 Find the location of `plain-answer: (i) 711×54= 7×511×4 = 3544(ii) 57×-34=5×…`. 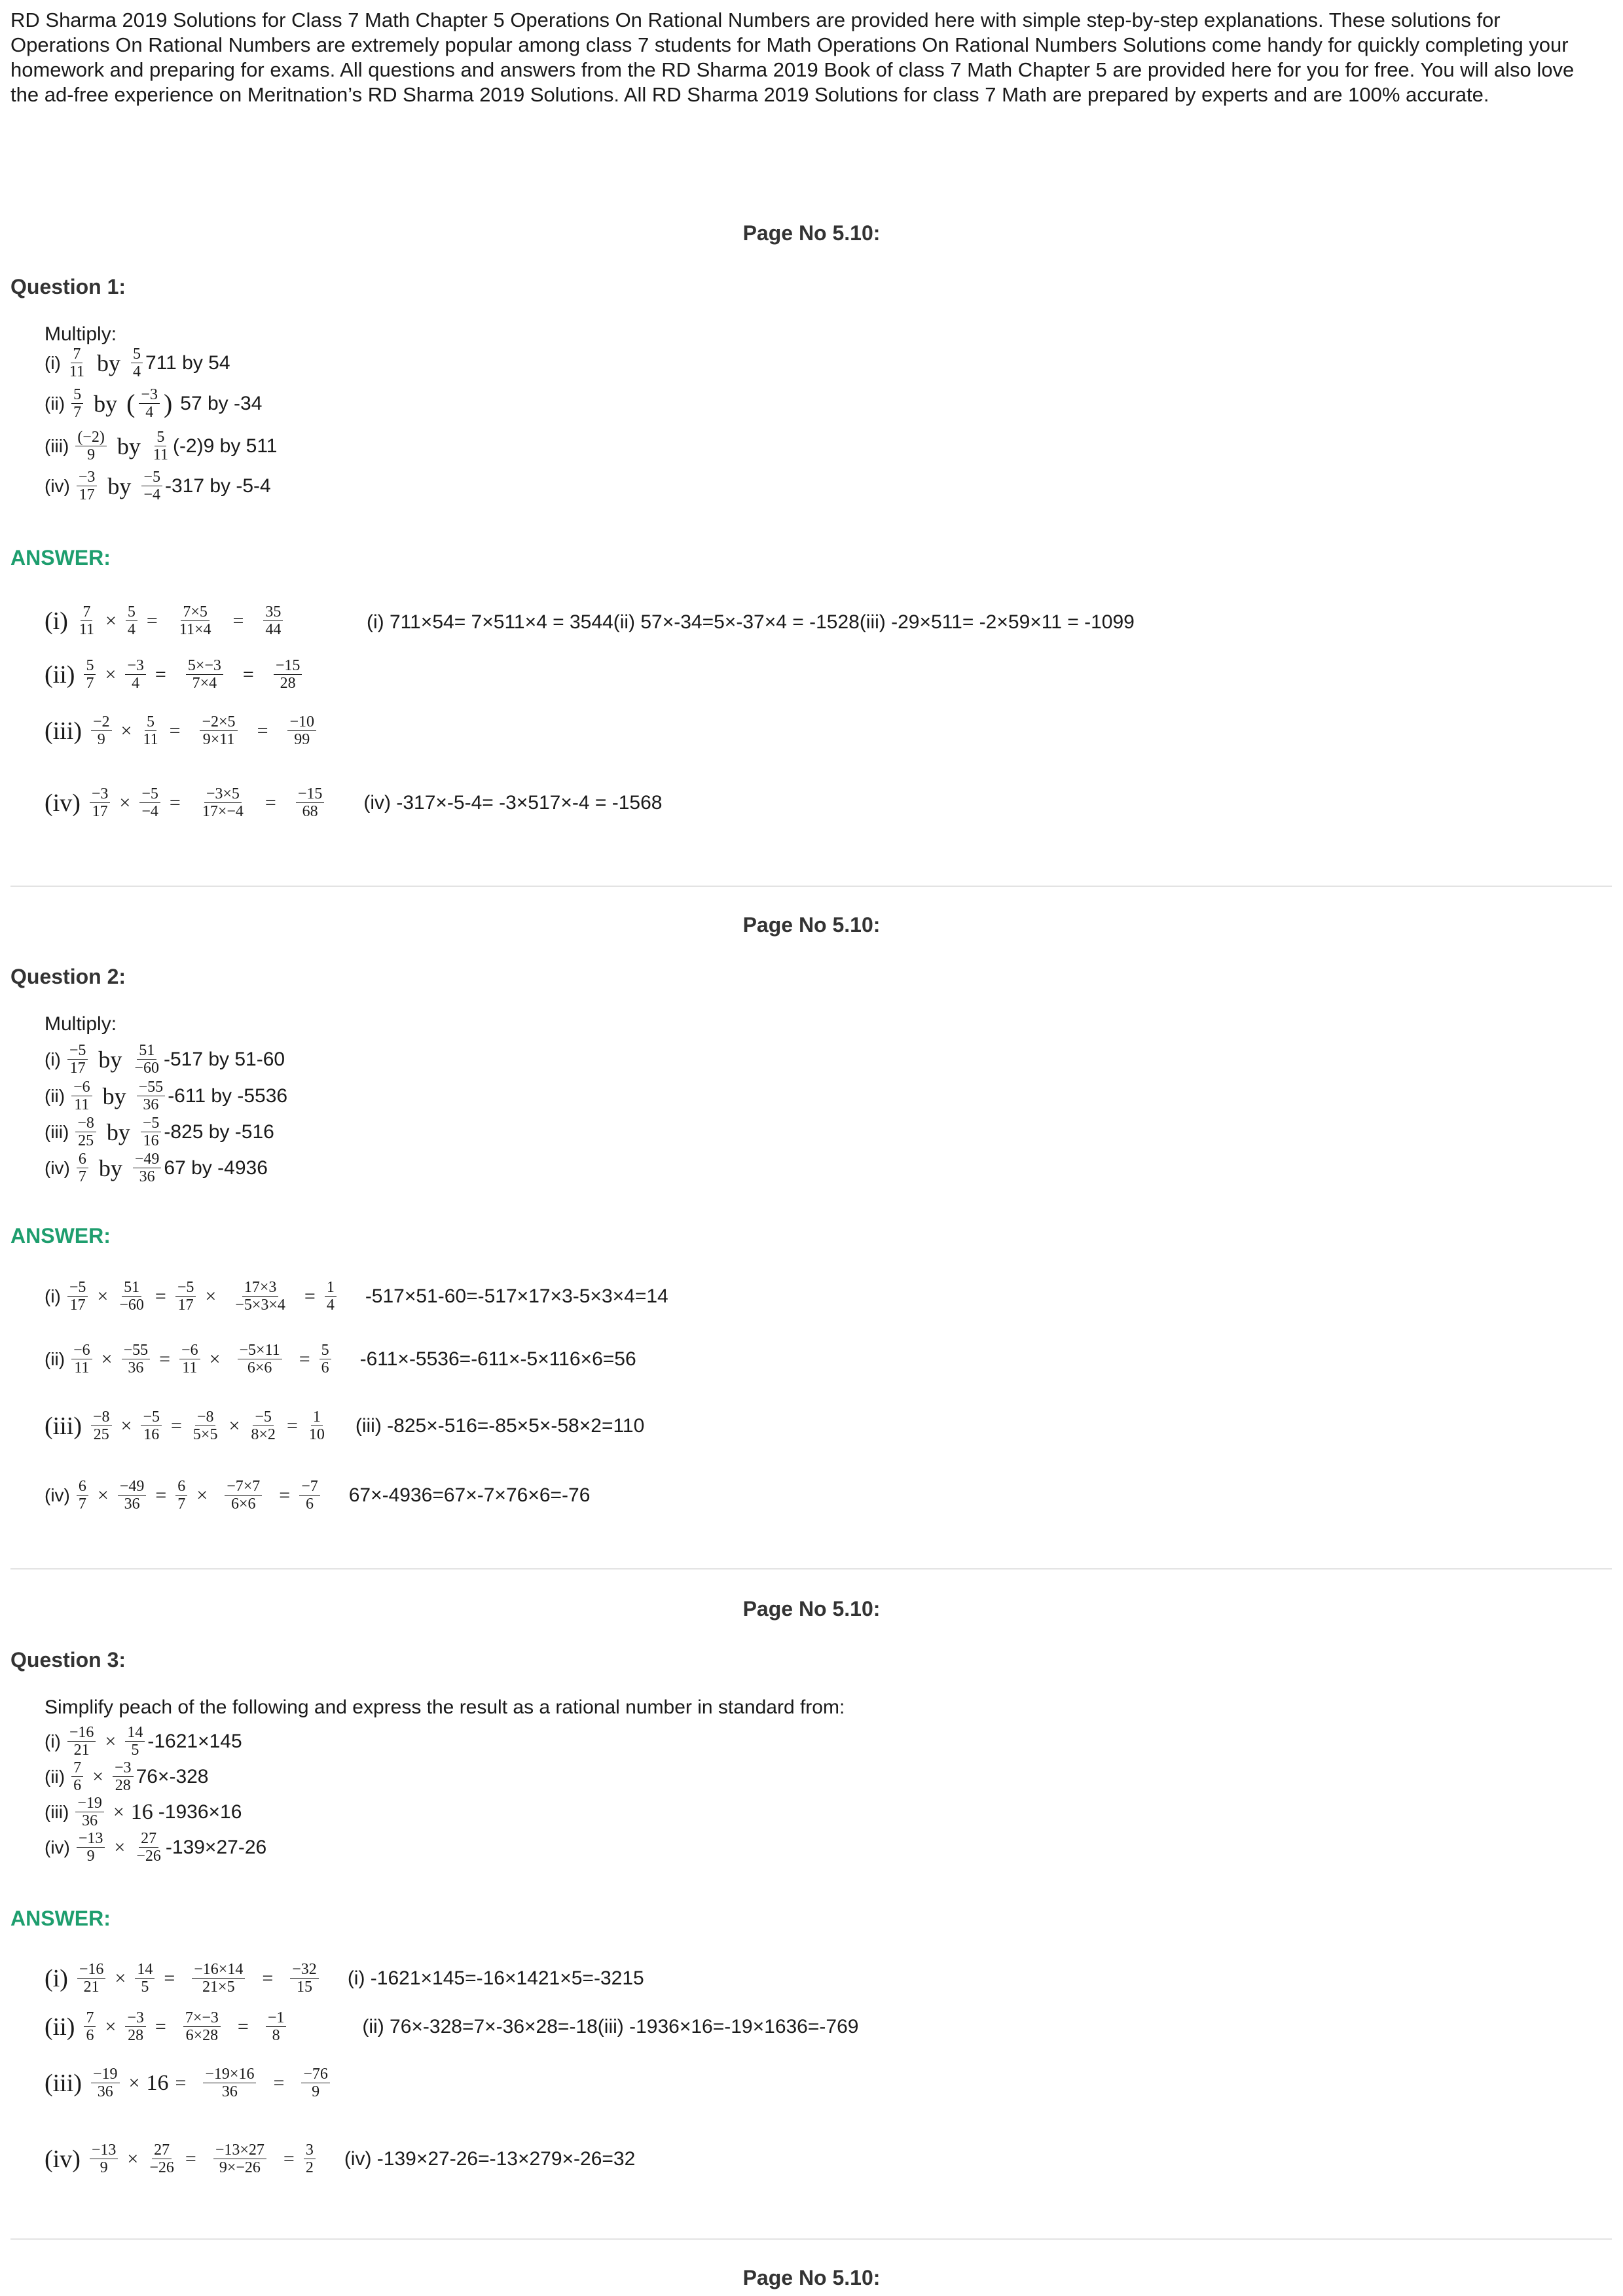

plain-answer: (i) 711×54= 7×511×4 = 3544(ii) 57×-34=5×… is located at coordinates (751, 622).